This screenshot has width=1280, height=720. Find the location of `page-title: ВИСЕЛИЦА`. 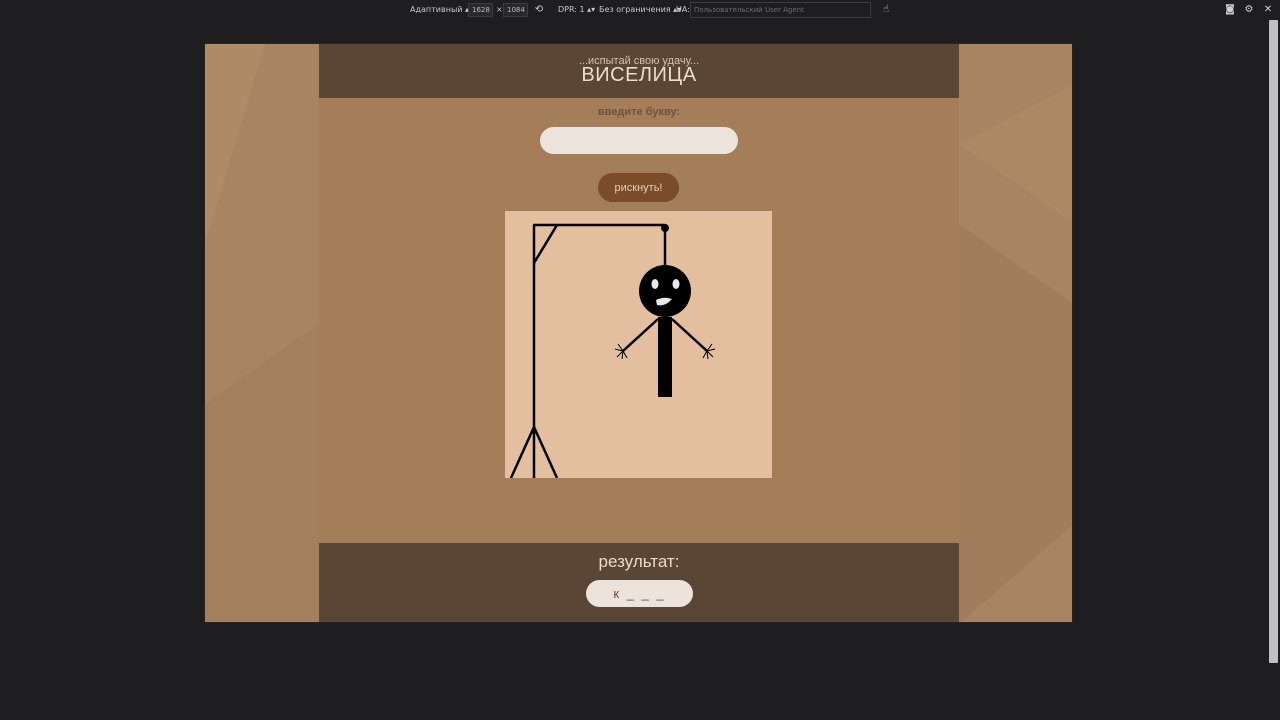

page-title: ВИСЕЛИЦА is located at coordinates (639, 75).